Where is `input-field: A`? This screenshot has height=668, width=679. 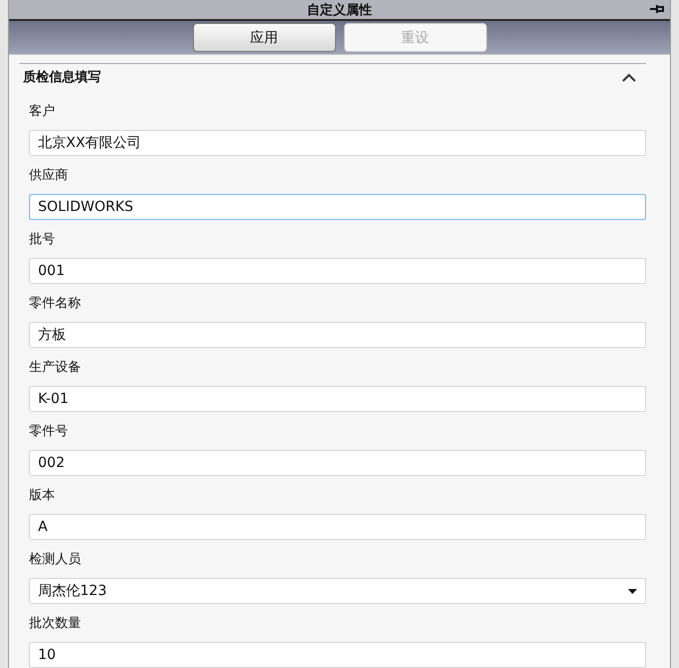
input-field: A is located at coordinates (337, 527).